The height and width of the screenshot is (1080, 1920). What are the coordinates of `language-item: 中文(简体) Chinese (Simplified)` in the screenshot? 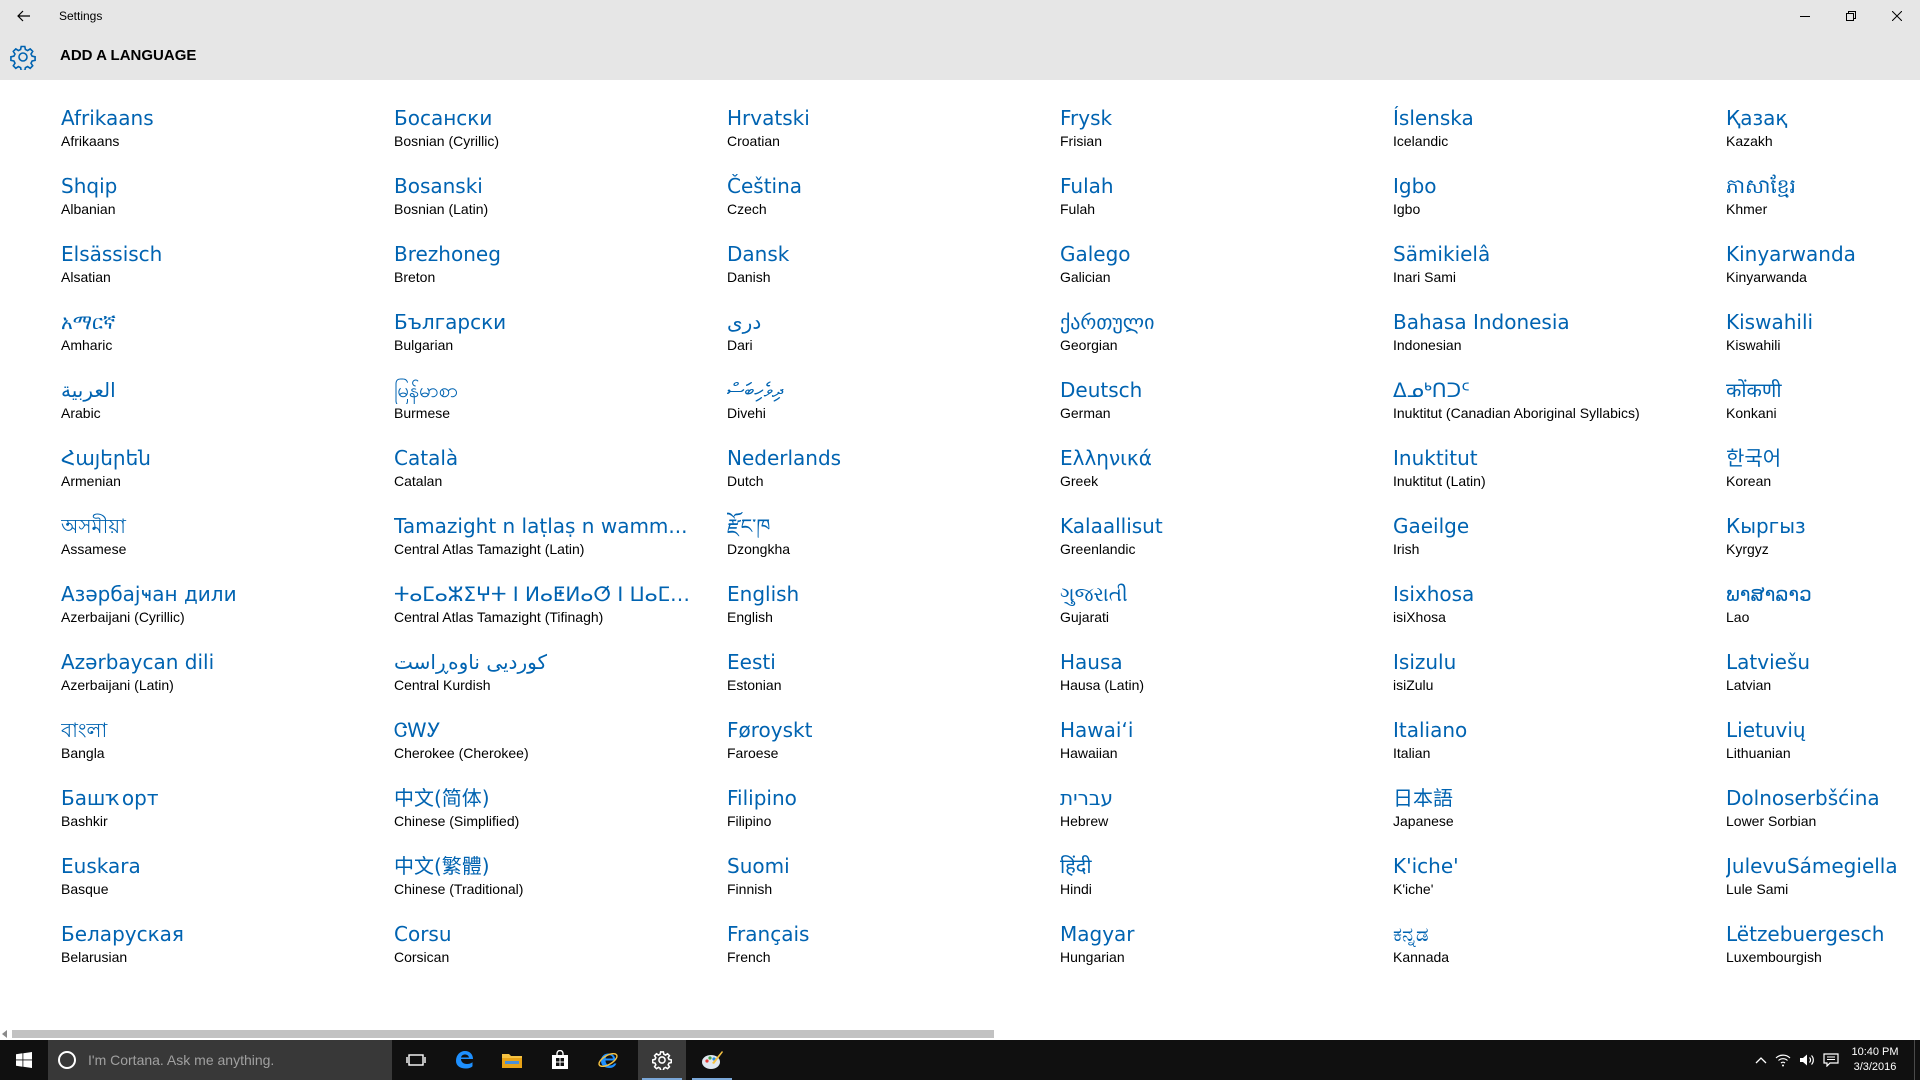 It's located at (560, 818).